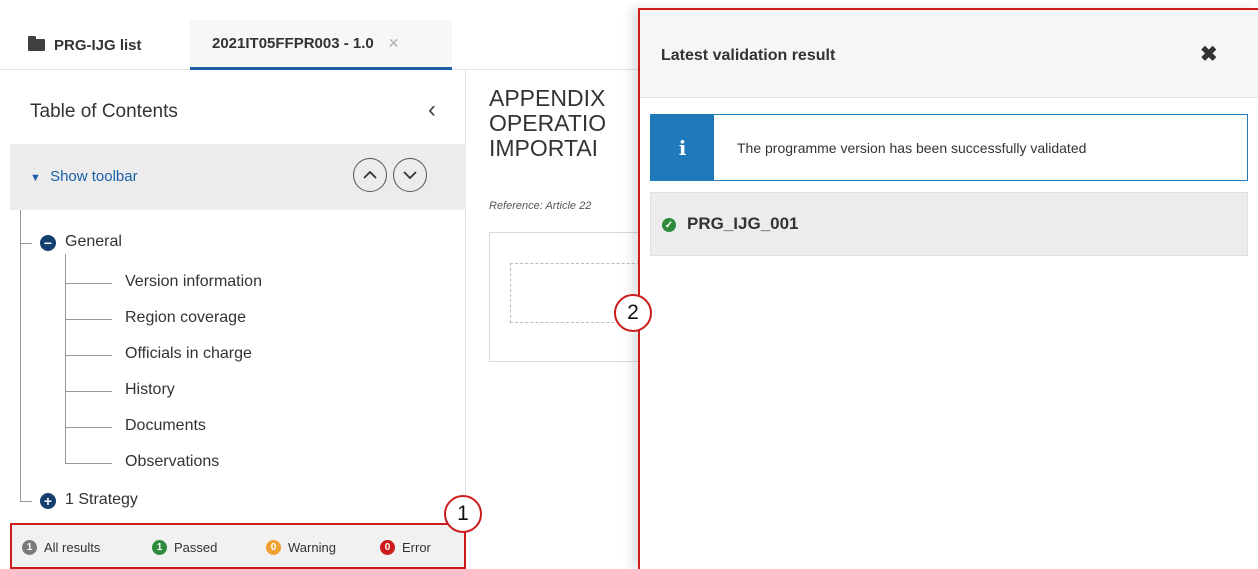  Describe the element at coordinates (432, 110) in the screenshot. I see `collapse-sidebar-icon: ‹` at that location.